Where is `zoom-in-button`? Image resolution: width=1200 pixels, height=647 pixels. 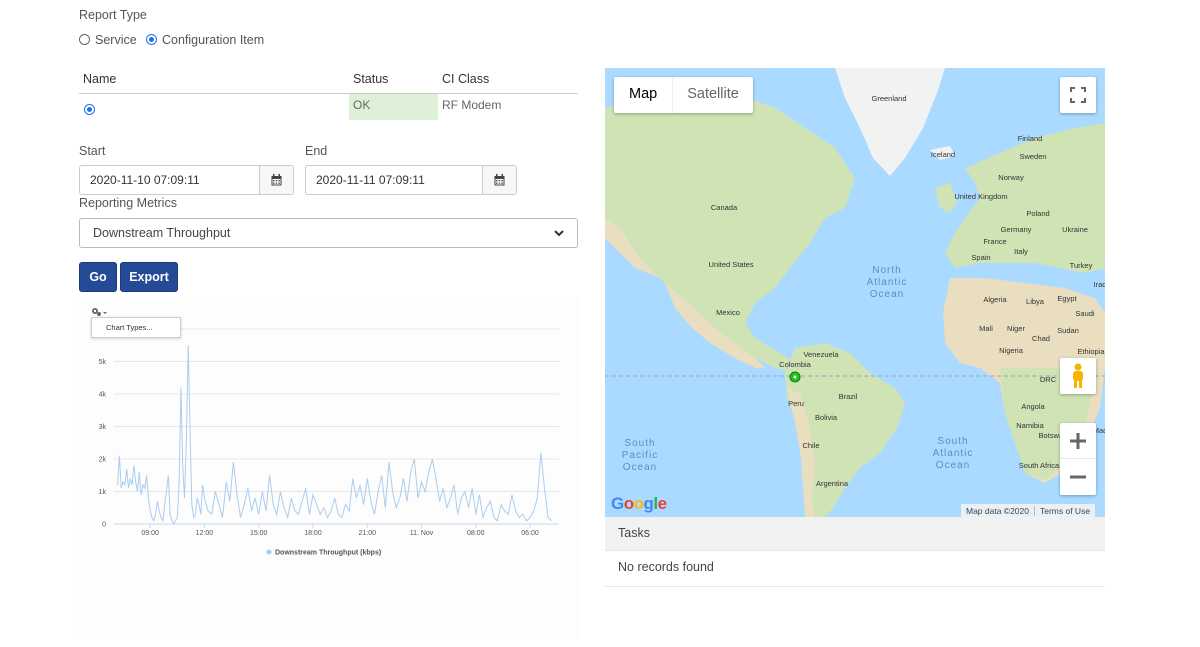
zoom-in-button is located at coordinates (1078, 441).